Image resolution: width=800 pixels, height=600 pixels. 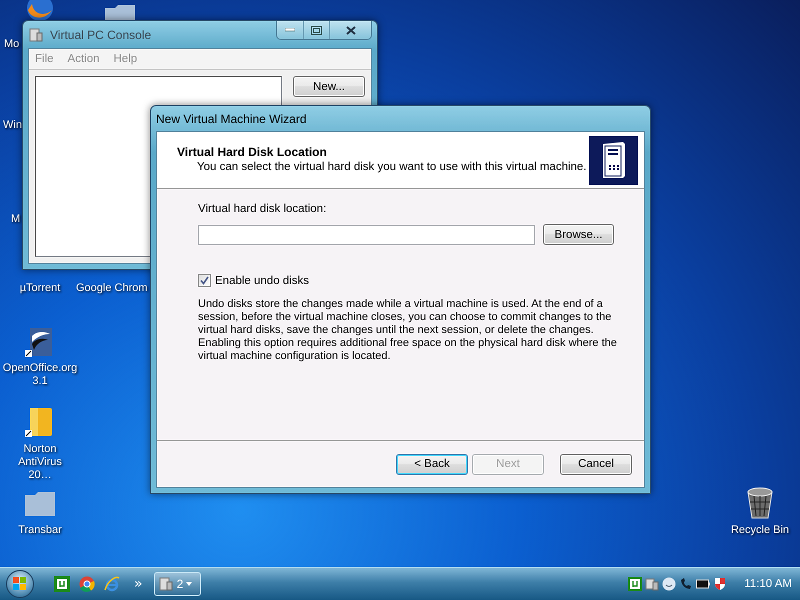 What do you see at coordinates (262, 280) in the screenshot?
I see `checkbox-label: Enable undo disks` at bounding box center [262, 280].